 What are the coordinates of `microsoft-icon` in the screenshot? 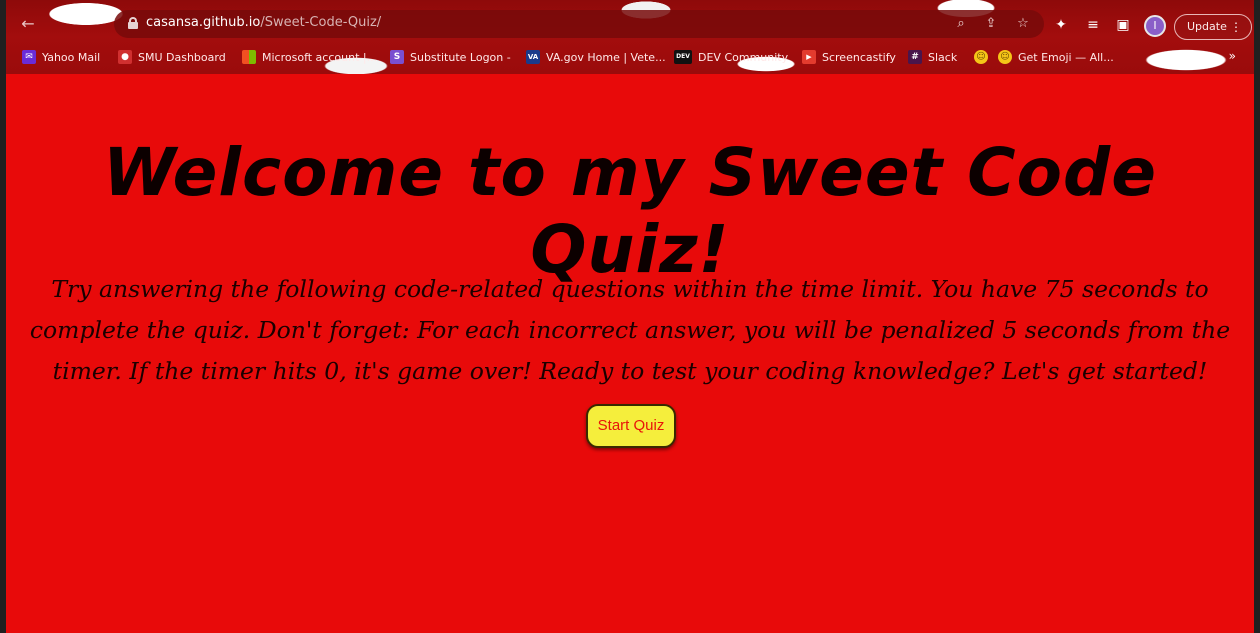 It's located at (249, 57).